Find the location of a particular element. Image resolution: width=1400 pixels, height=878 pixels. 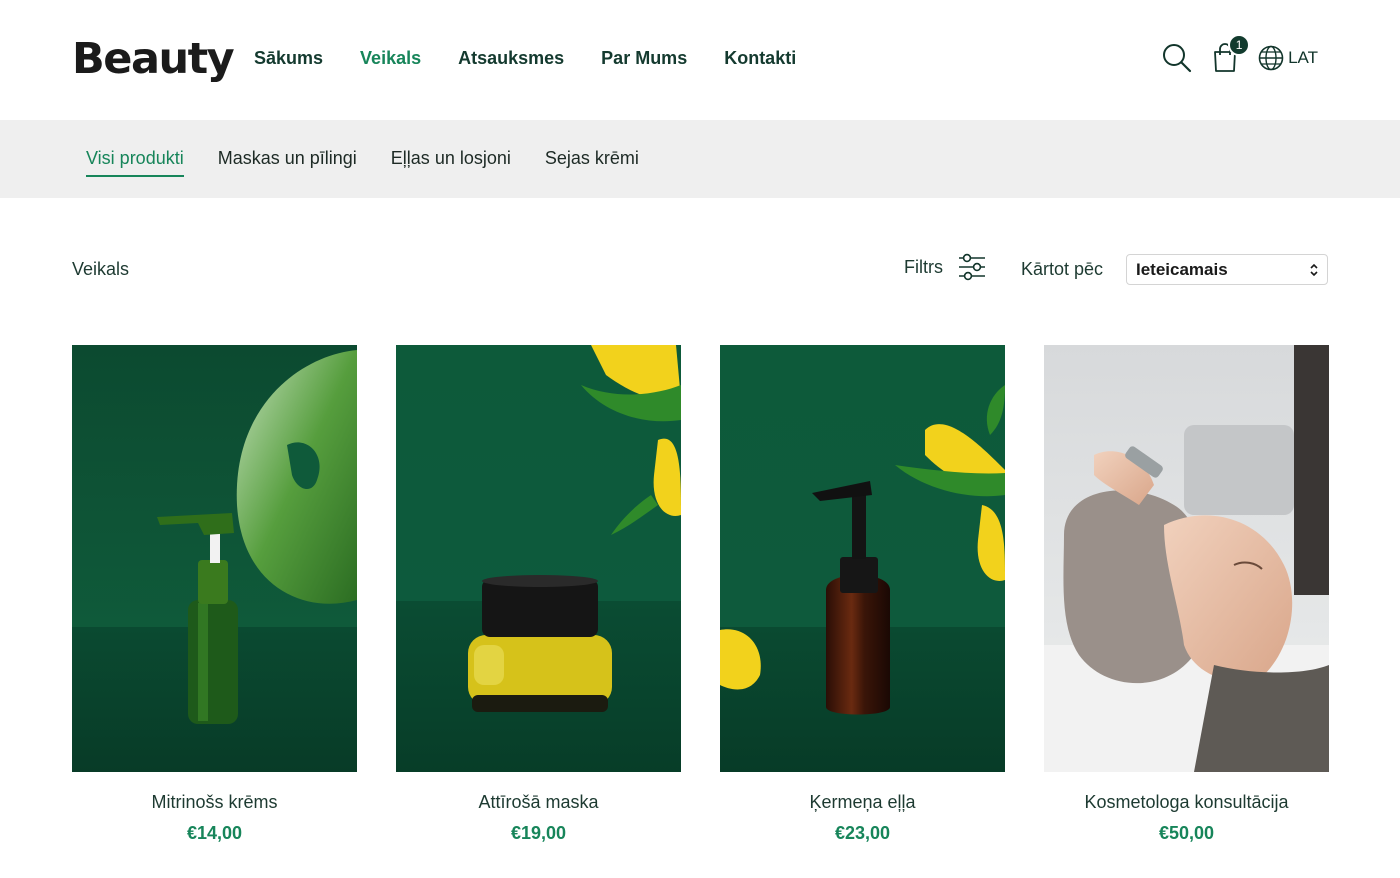

product-photo-amber-bottle is located at coordinates (862, 558).